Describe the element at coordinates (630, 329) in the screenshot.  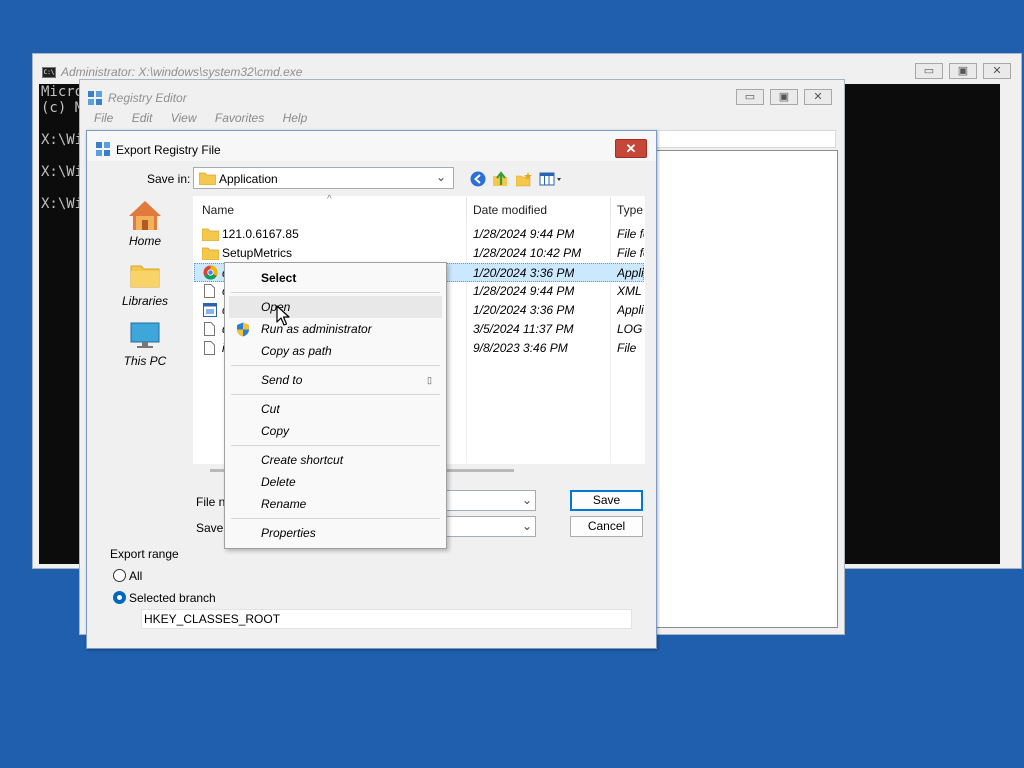
I see `file-type: LOG` at that location.